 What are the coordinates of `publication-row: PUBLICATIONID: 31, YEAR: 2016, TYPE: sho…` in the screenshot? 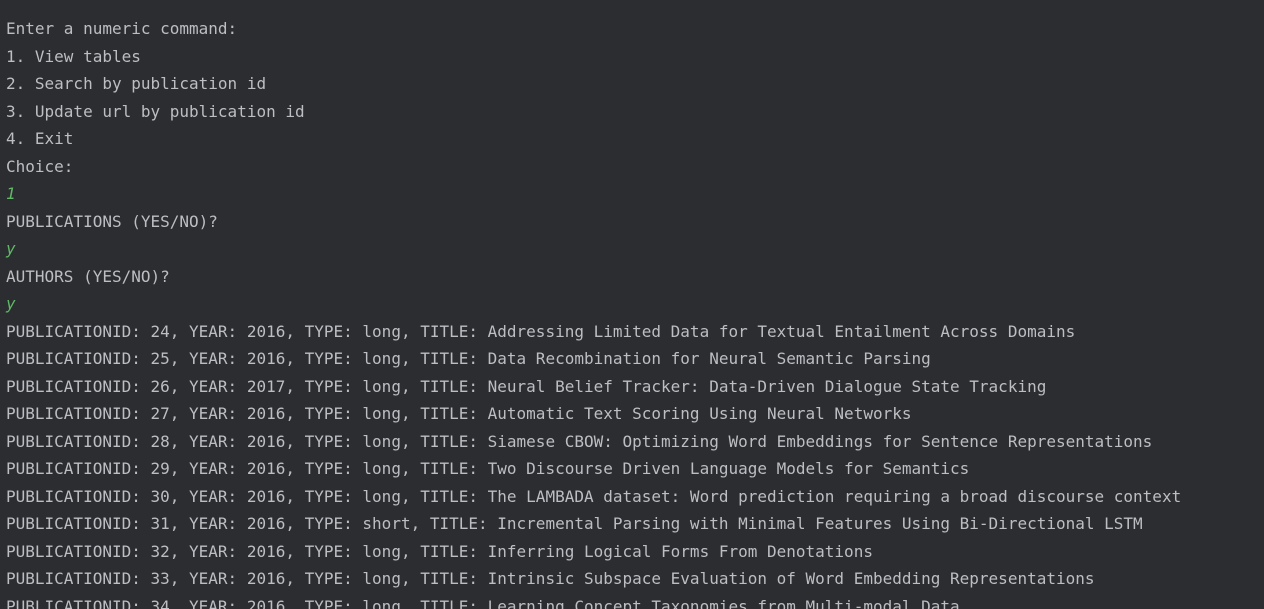 It's located at (574, 523).